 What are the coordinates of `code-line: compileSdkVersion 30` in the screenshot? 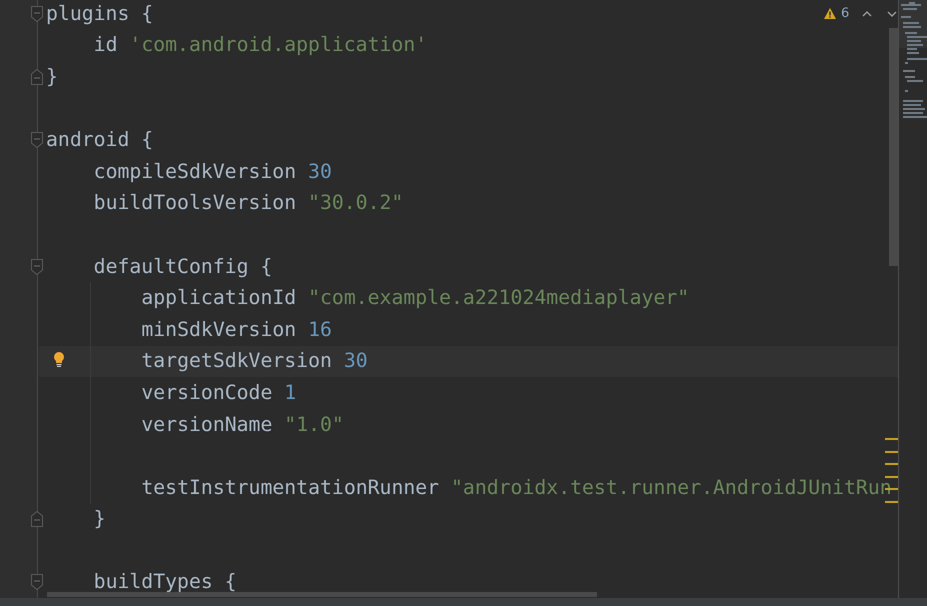 It's located at (213, 172).